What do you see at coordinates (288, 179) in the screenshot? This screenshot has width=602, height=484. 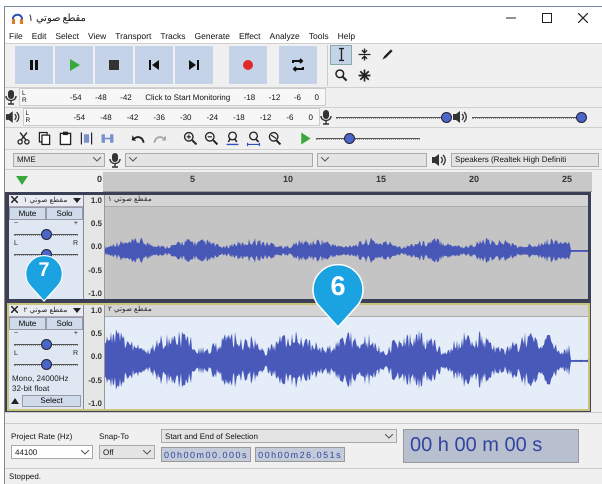 I see `timeline-label: 10` at bounding box center [288, 179].